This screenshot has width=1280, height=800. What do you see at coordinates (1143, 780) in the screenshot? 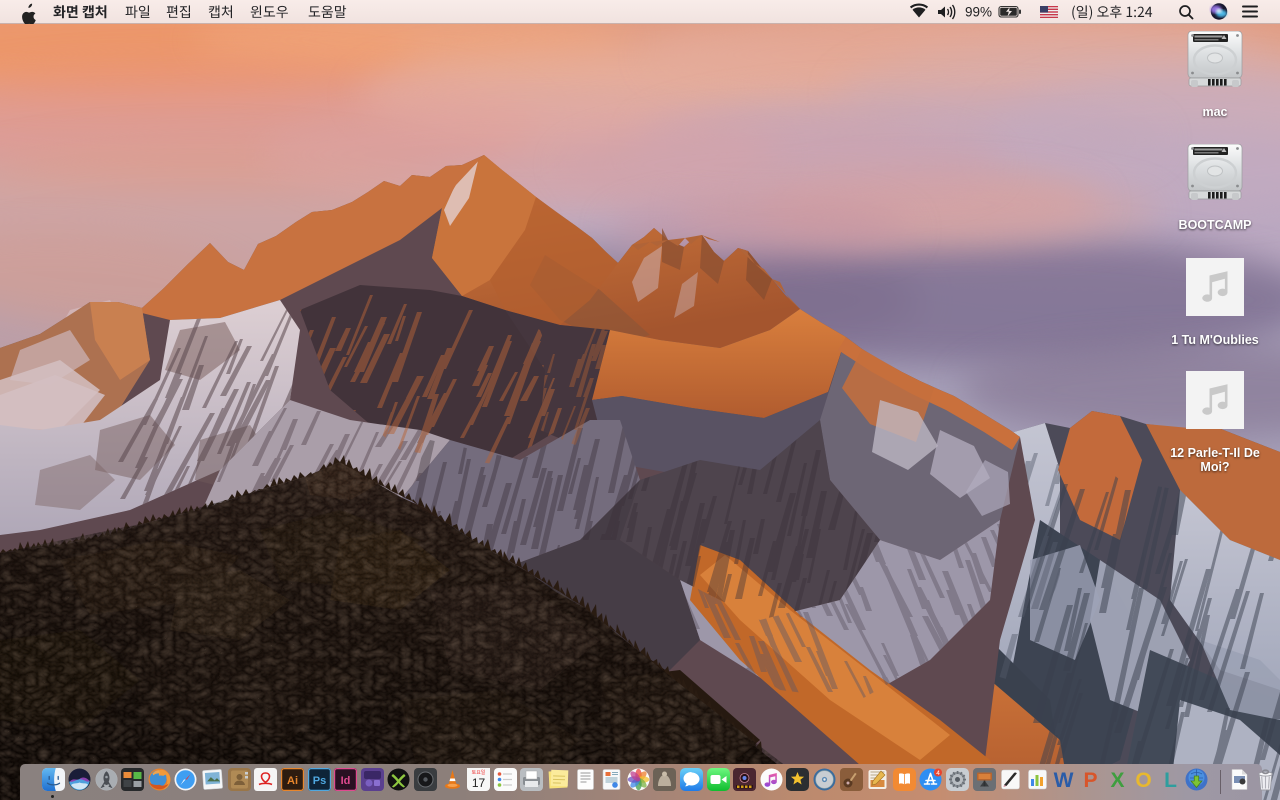
I see `svg-text: O` at bounding box center [1143, 780].